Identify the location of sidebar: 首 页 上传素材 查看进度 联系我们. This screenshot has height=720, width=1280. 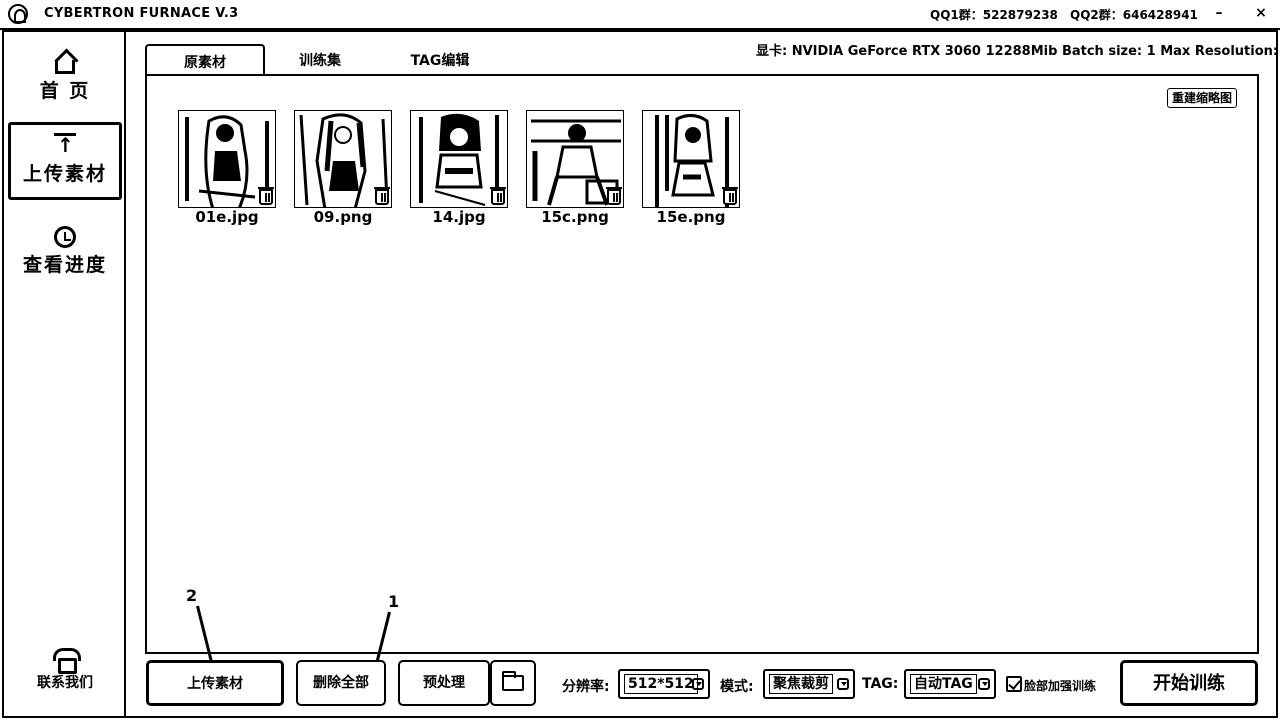
(65, 375).